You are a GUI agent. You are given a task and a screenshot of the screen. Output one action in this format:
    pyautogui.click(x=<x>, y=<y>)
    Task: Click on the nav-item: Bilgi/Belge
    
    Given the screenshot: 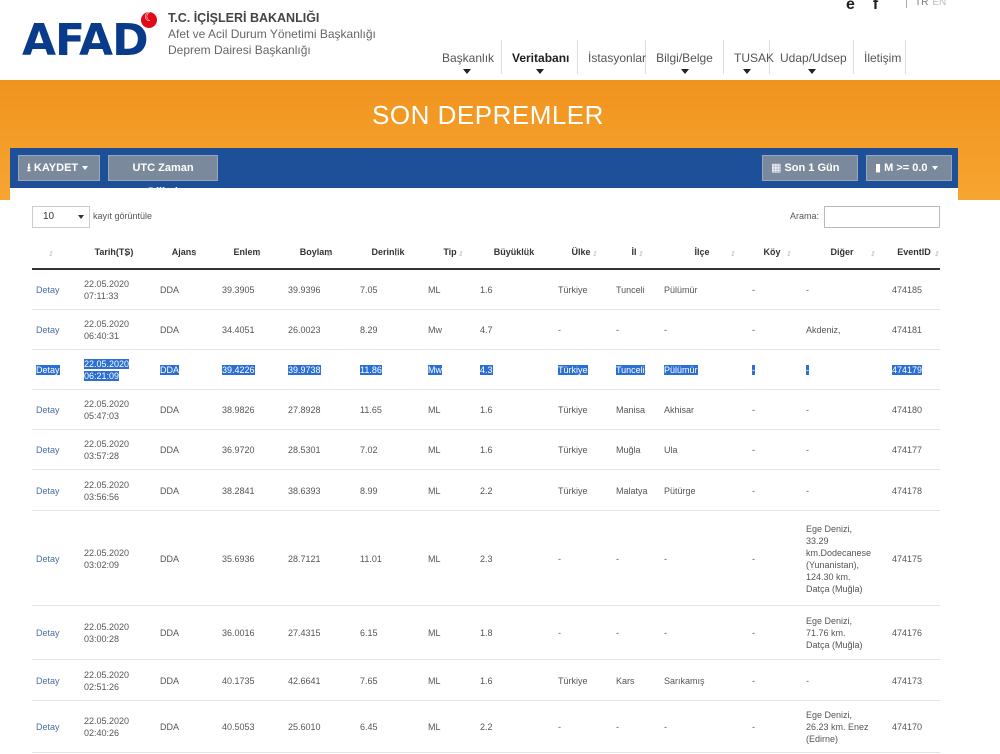 What is the action you would take?
    pyautogui.click(x=685, y=57)
    